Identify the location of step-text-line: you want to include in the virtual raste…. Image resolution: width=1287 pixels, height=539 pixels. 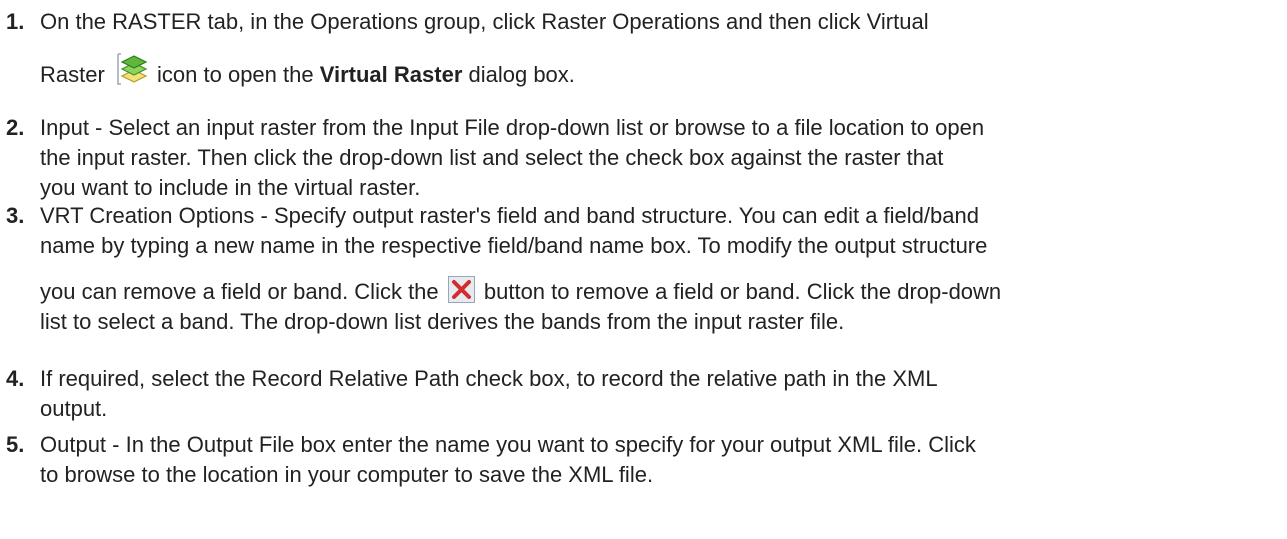
(230, 187).